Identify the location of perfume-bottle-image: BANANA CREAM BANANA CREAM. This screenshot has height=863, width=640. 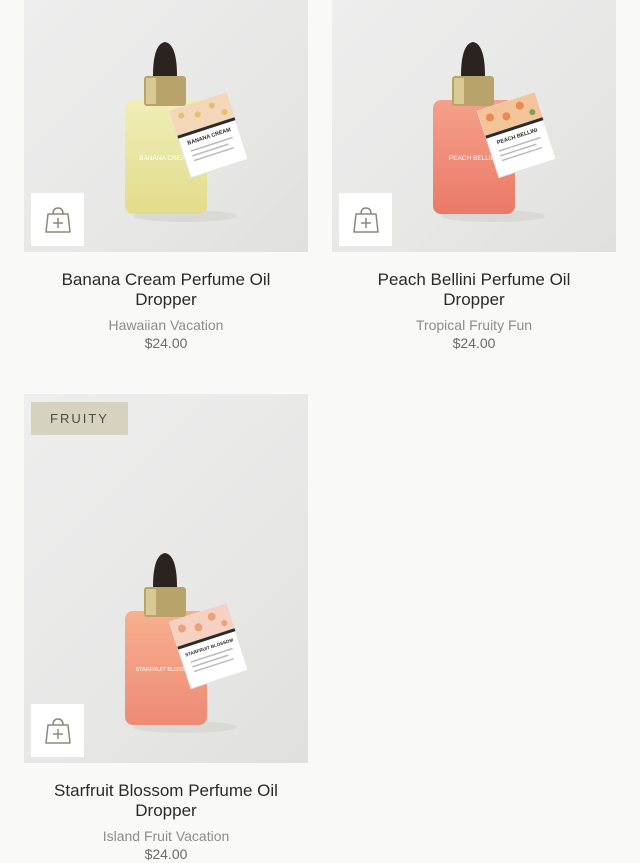
(186, 132).